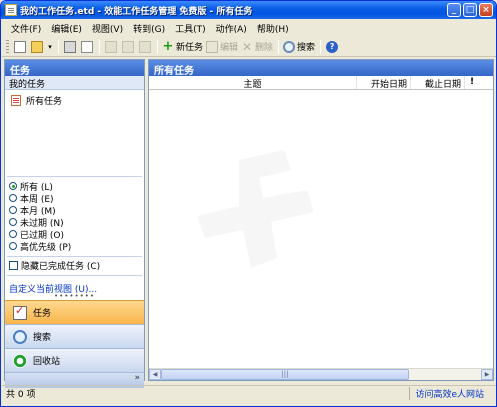  Describe the element at coordinates (61, 267) in the screenshot. I see `hide-completed-label: 隐藏已完成任务 (C)` at that location.